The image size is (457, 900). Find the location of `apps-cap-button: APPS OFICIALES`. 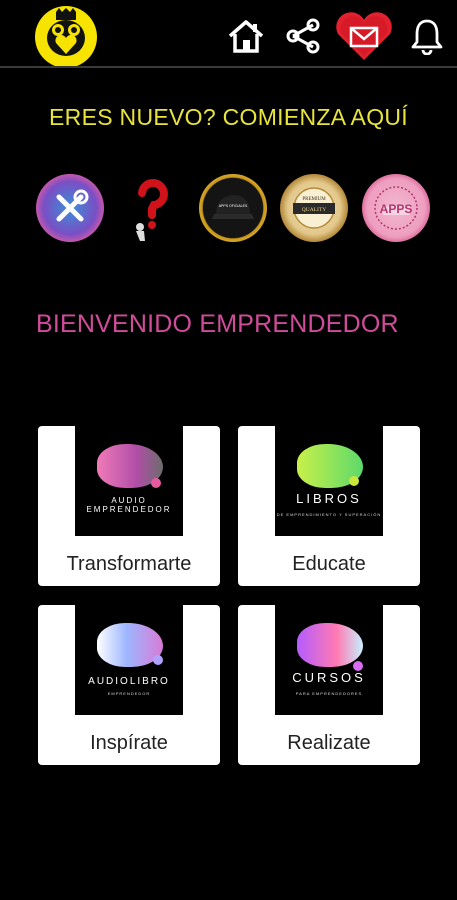

apps-cap-button: APPS OFICIALES is located at coordinates (233, 208).